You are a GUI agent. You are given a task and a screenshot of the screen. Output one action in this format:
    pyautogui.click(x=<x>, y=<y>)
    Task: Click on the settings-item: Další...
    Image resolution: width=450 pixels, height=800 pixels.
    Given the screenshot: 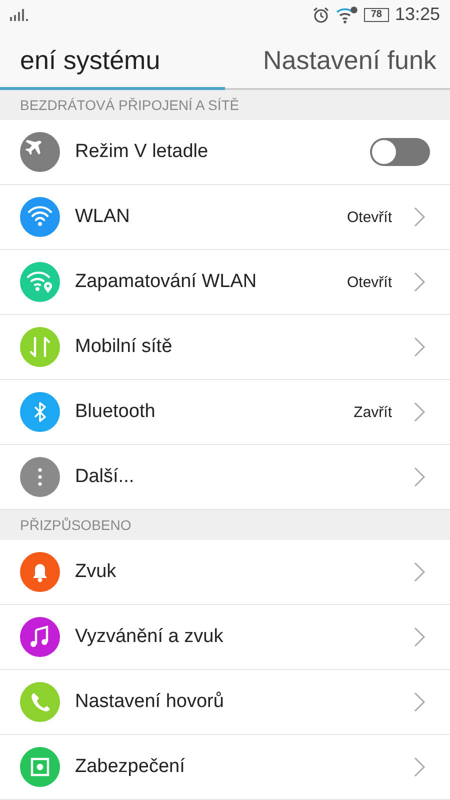 What is the action you would take?
    pyautogui.click(x=225, y=477)
    